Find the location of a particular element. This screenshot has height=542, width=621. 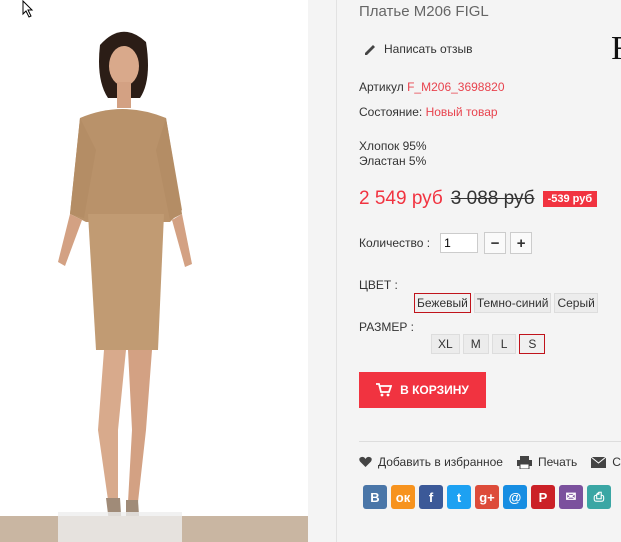

quantity-row: Количество : − + is located at coordinates (447, 243).